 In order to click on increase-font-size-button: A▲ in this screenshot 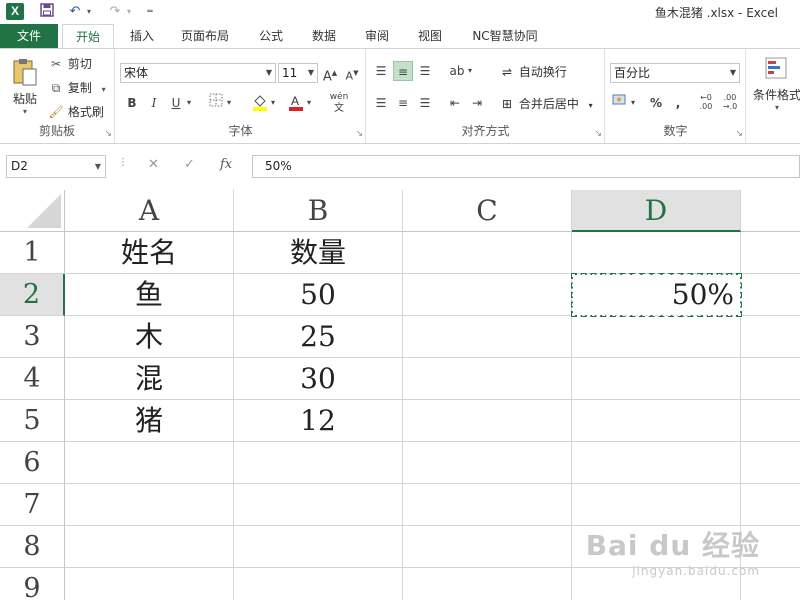, I will do `click(330, 73)`.